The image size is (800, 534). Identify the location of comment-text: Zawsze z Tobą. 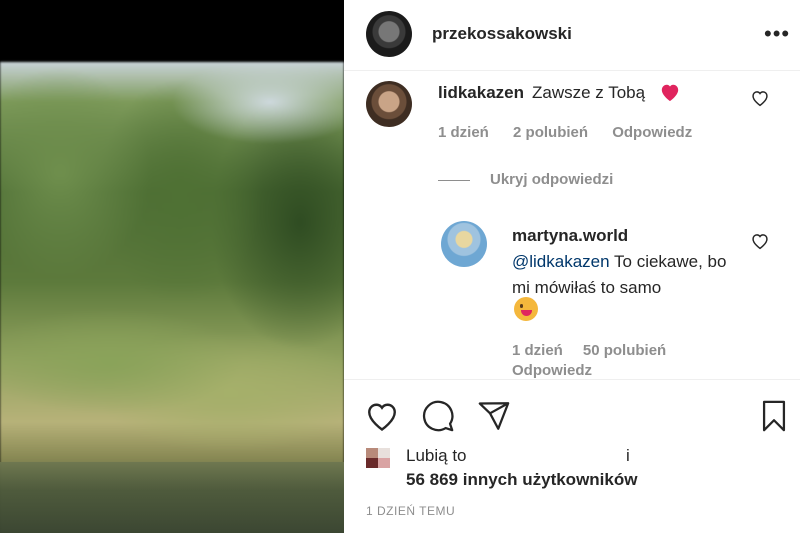
(589, 92).